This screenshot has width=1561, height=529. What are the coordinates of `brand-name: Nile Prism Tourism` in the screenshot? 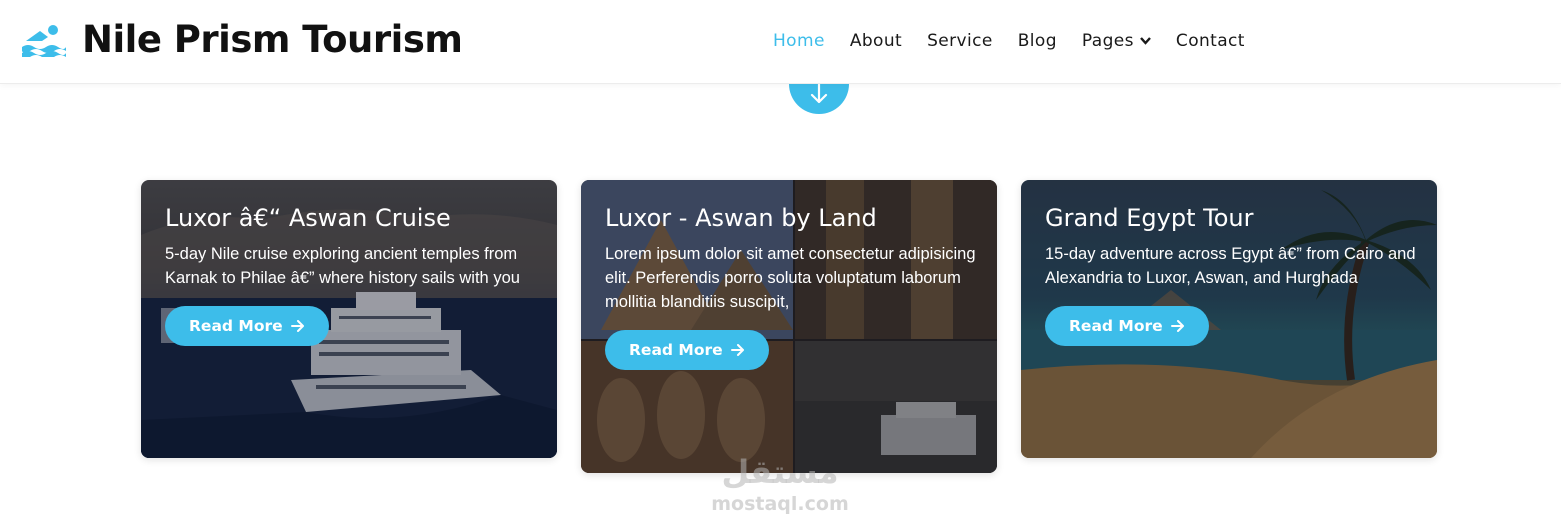 It's located at (272, 39).